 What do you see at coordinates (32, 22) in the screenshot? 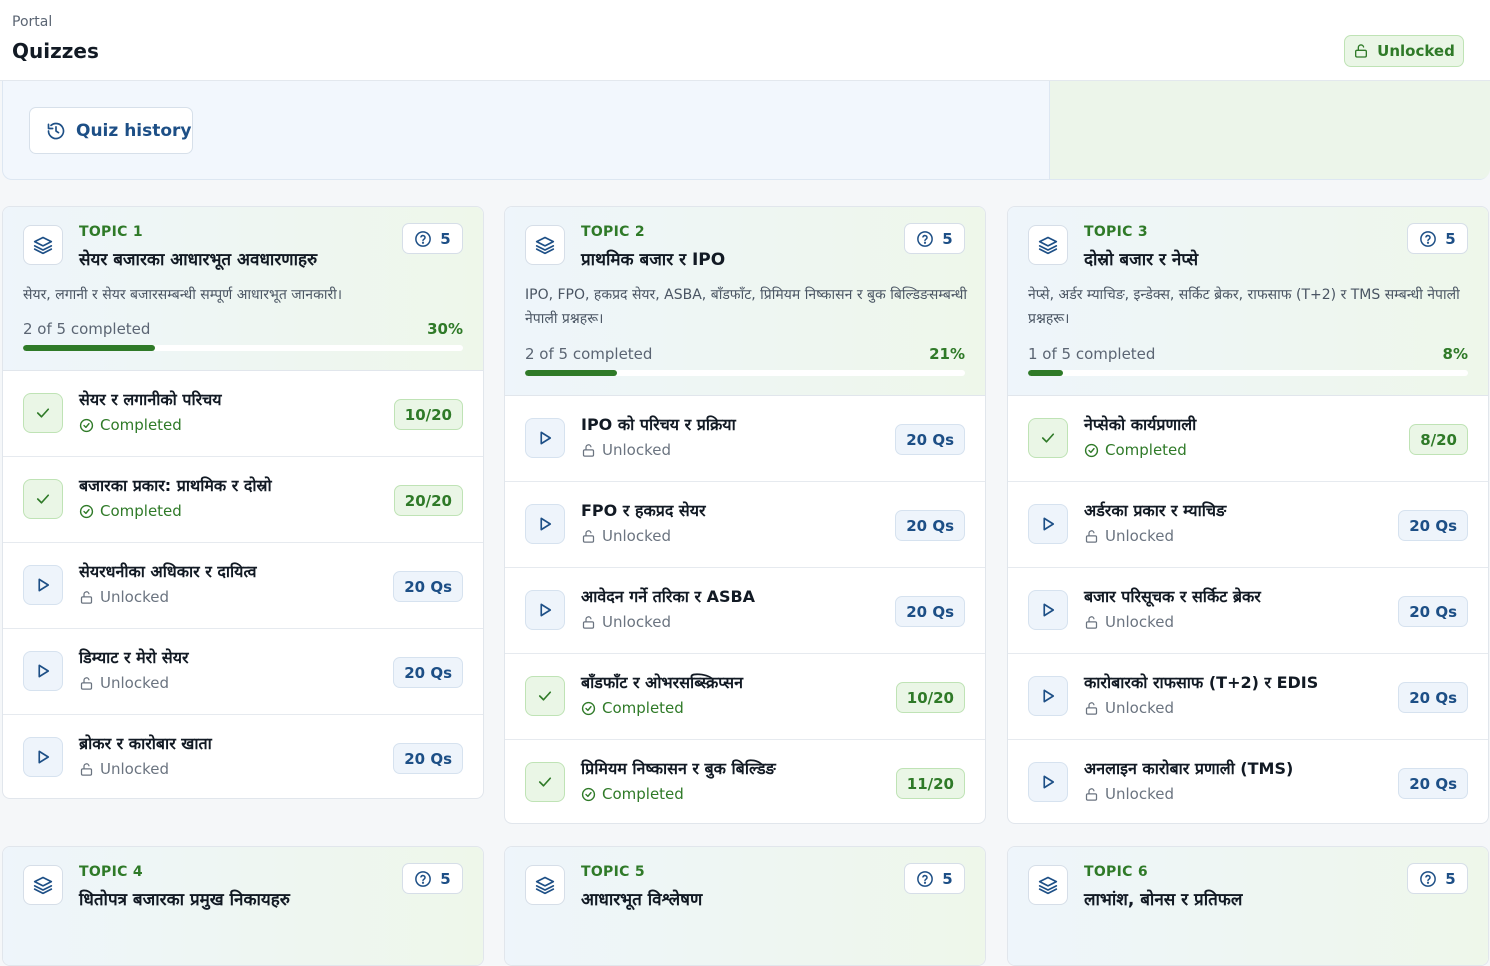
I see `breadcrumb: Portal` at bounding box center [32, 22].